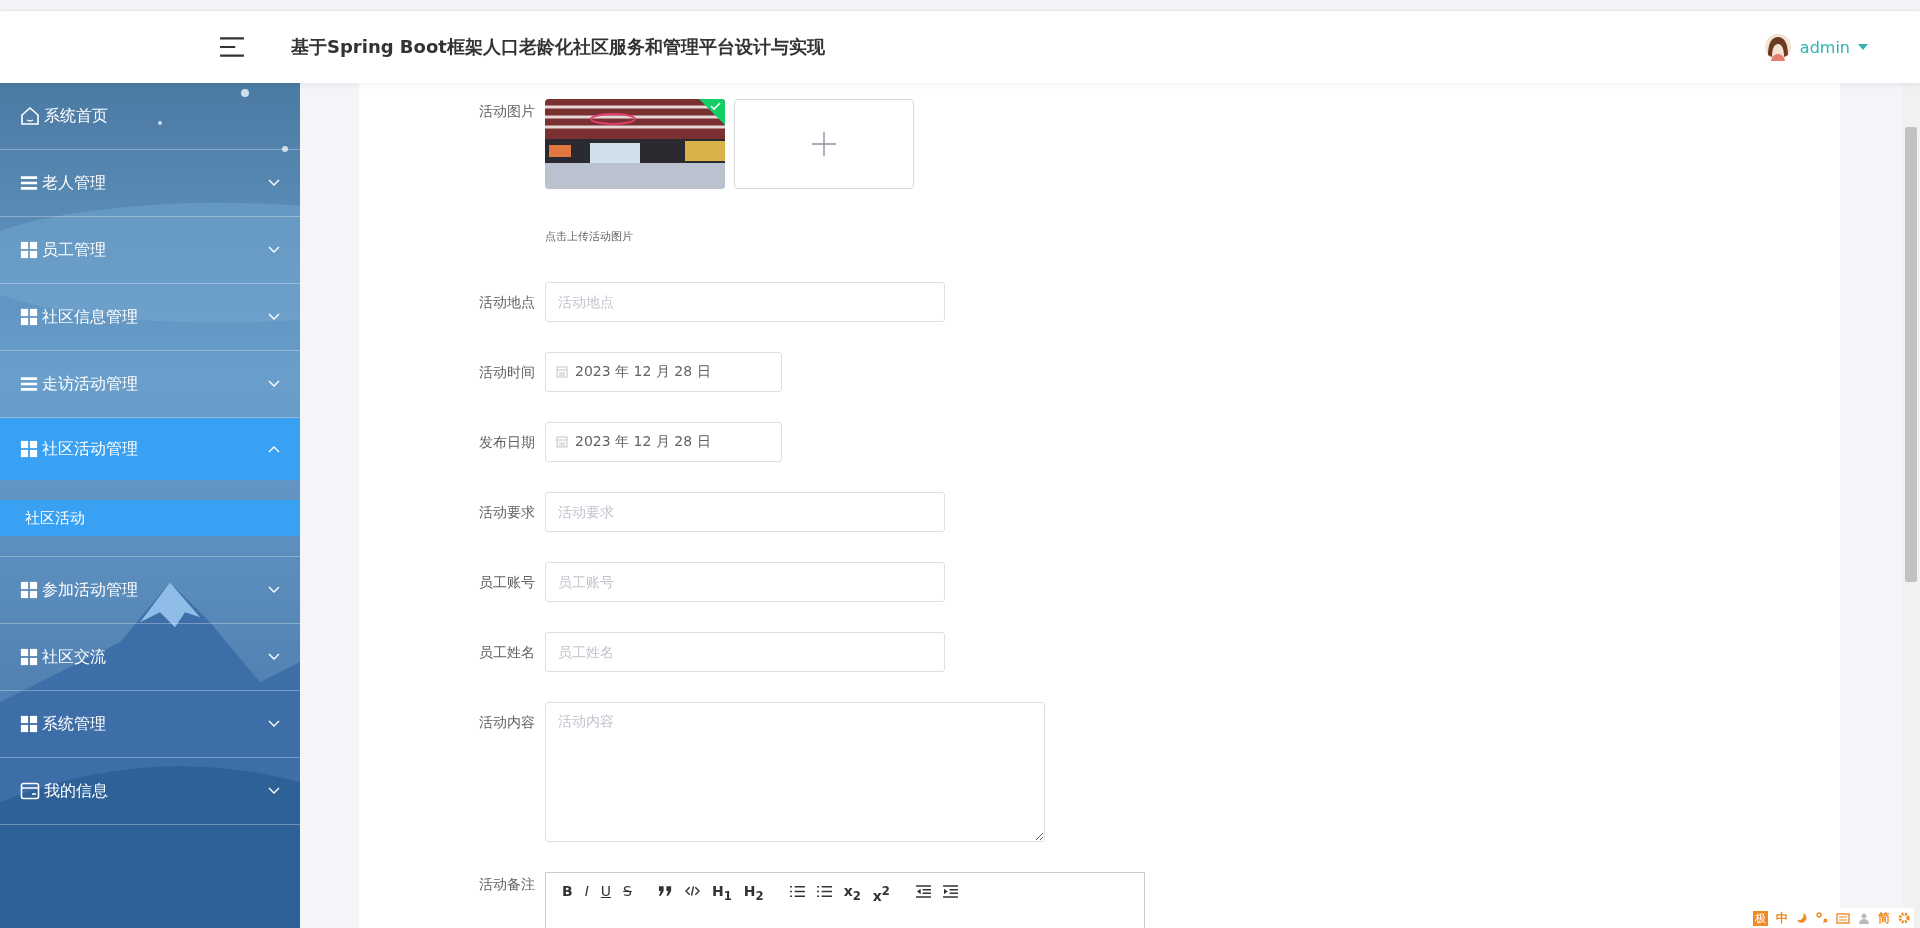  Describe the element at coordinates (1822, 918) in the screenshot. I see `punctuation-icon` at that location.